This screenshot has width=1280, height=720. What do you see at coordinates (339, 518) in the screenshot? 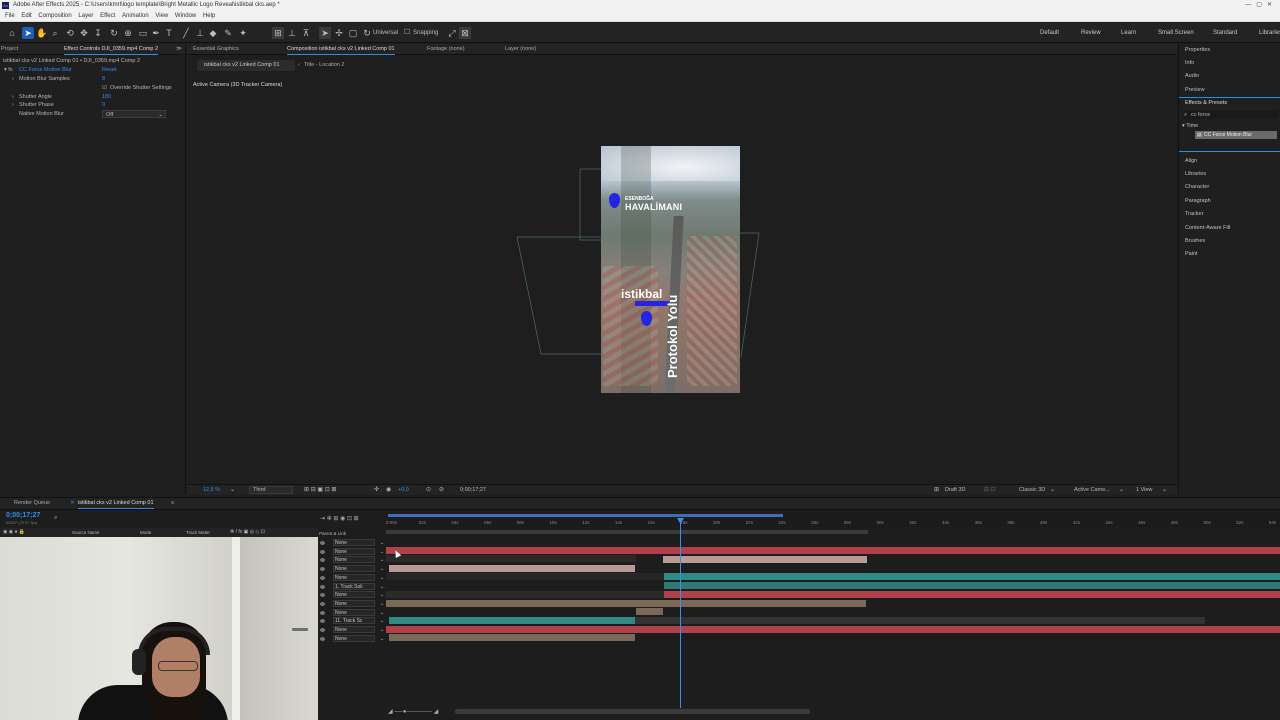
I see `timeline-switches-icon: ⇥ ✻ ⊞ ◉ ⊡ ⊠` at bounding box center [339, 518].